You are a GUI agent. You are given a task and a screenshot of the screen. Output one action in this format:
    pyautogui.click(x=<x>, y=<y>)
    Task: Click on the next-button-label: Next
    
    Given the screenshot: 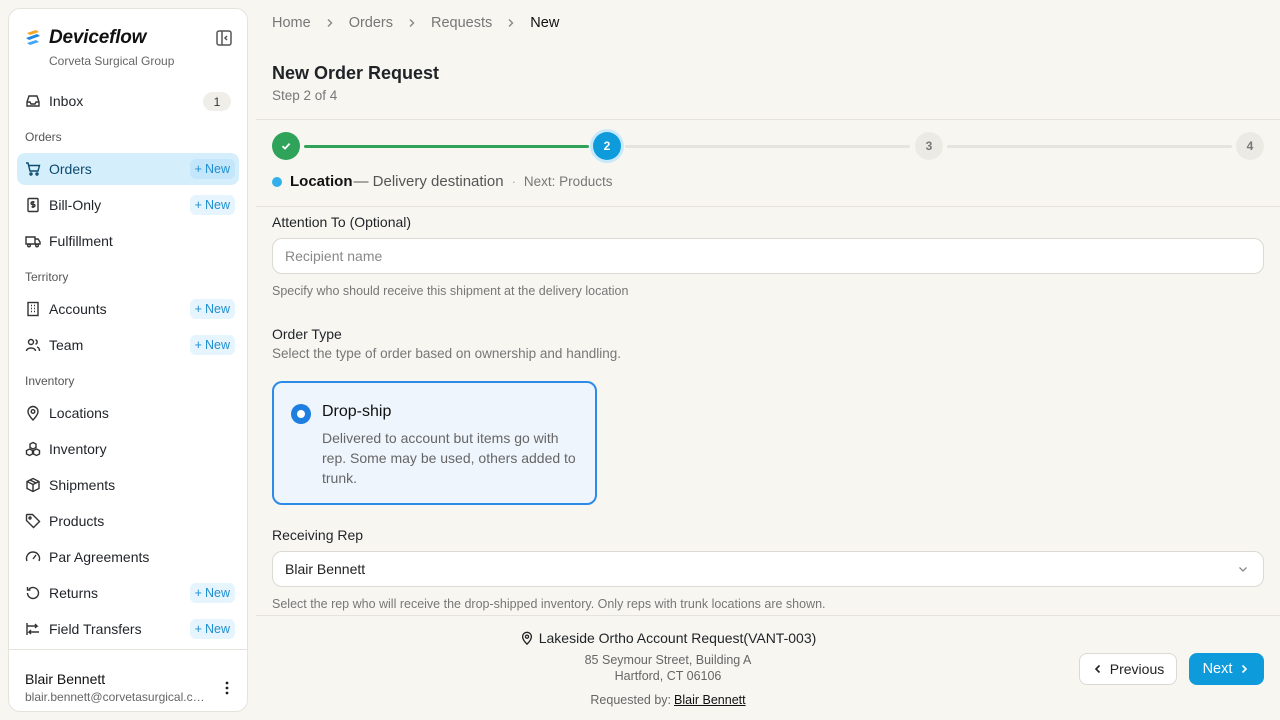 What is the action you would take?
    pyautogui.click(x=1217, y=669)
    